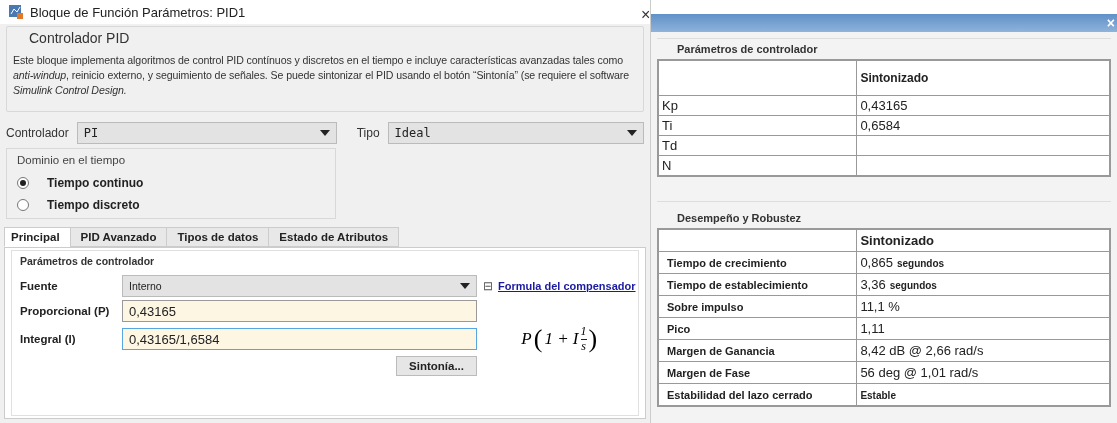 Image resolution: width=1117 pixels, height=423 pixels. Describe the element at coordinates (872, 328) in the screenshot. I see `cell-value: 1,11` at that location.